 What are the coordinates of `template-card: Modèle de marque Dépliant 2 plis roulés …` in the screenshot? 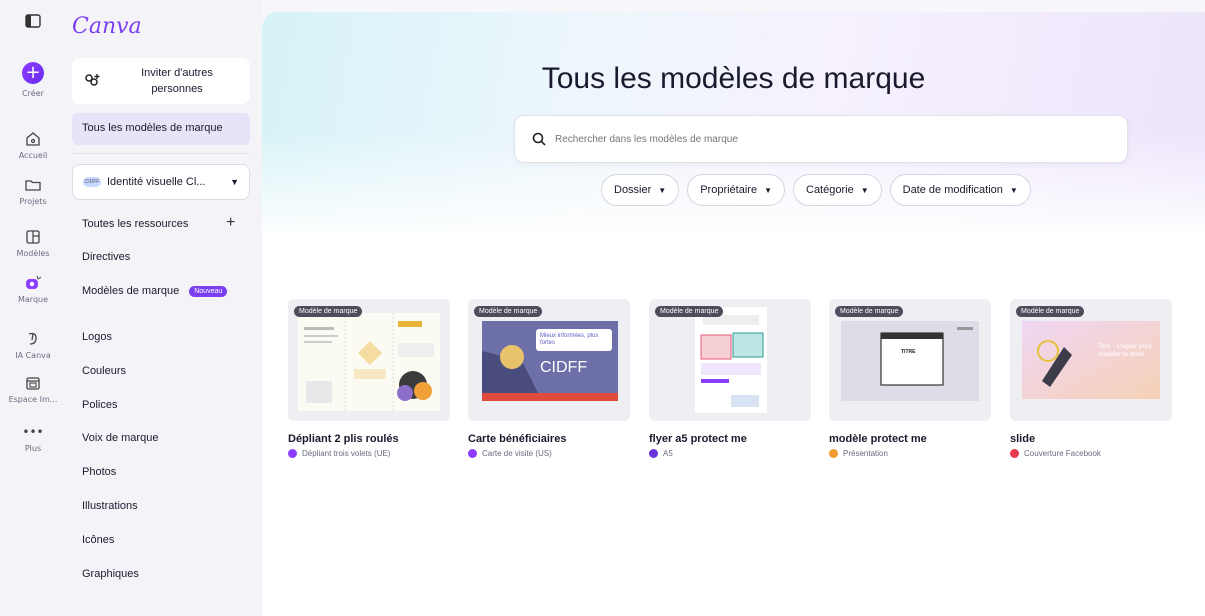 It's located at (369, 378).